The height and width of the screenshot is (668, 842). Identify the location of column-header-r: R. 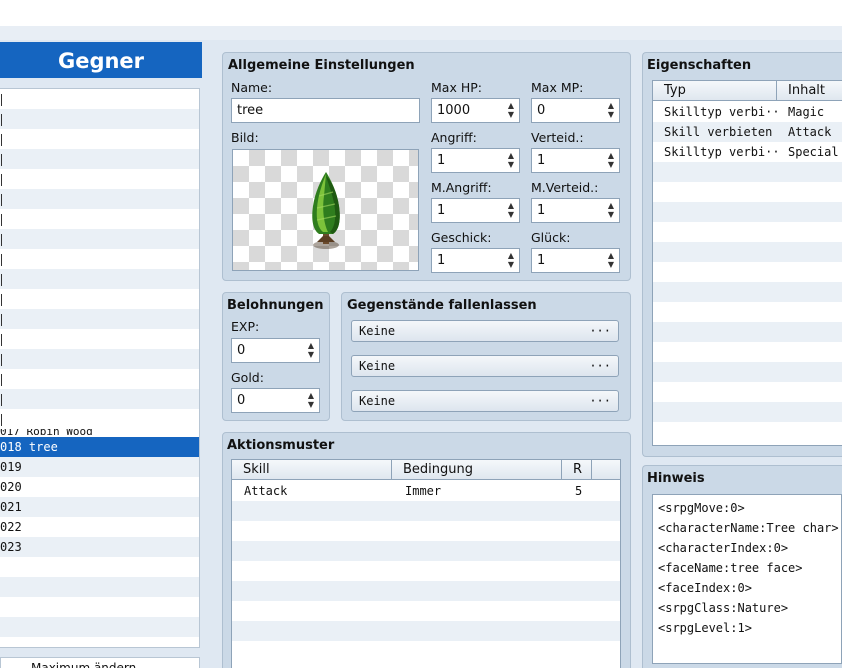
(577, 470).